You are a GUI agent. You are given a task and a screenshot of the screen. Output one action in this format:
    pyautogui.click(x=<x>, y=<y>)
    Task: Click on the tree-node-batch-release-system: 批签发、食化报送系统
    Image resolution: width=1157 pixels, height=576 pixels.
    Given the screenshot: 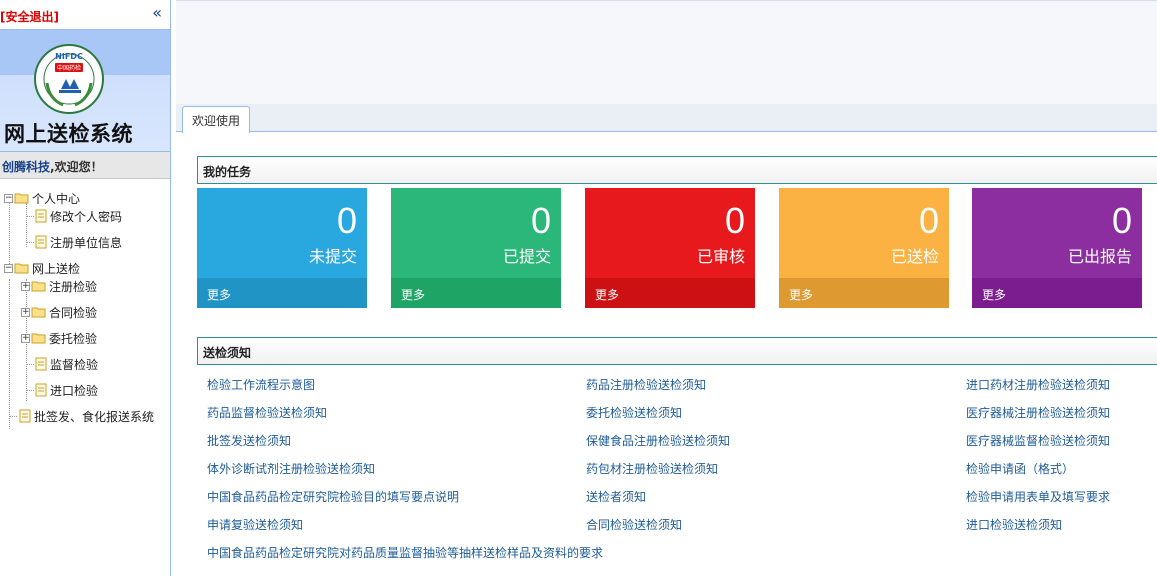 What is the action you would take?
    pyautogui.click(x=86, y=416)
    